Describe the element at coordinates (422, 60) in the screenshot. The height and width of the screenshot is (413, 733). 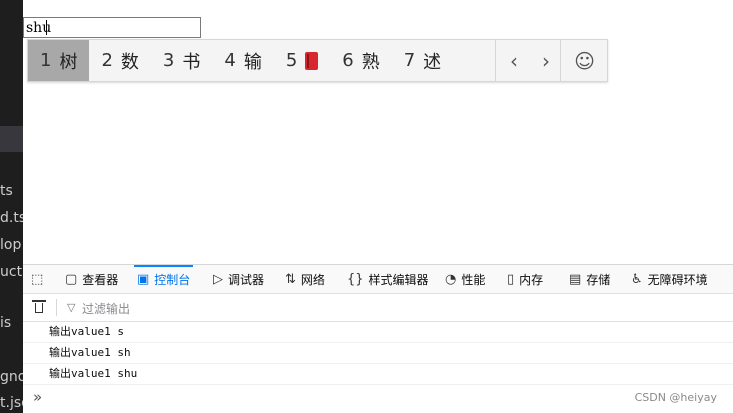
I see `ime-candidate-7: 7 述` at that location.